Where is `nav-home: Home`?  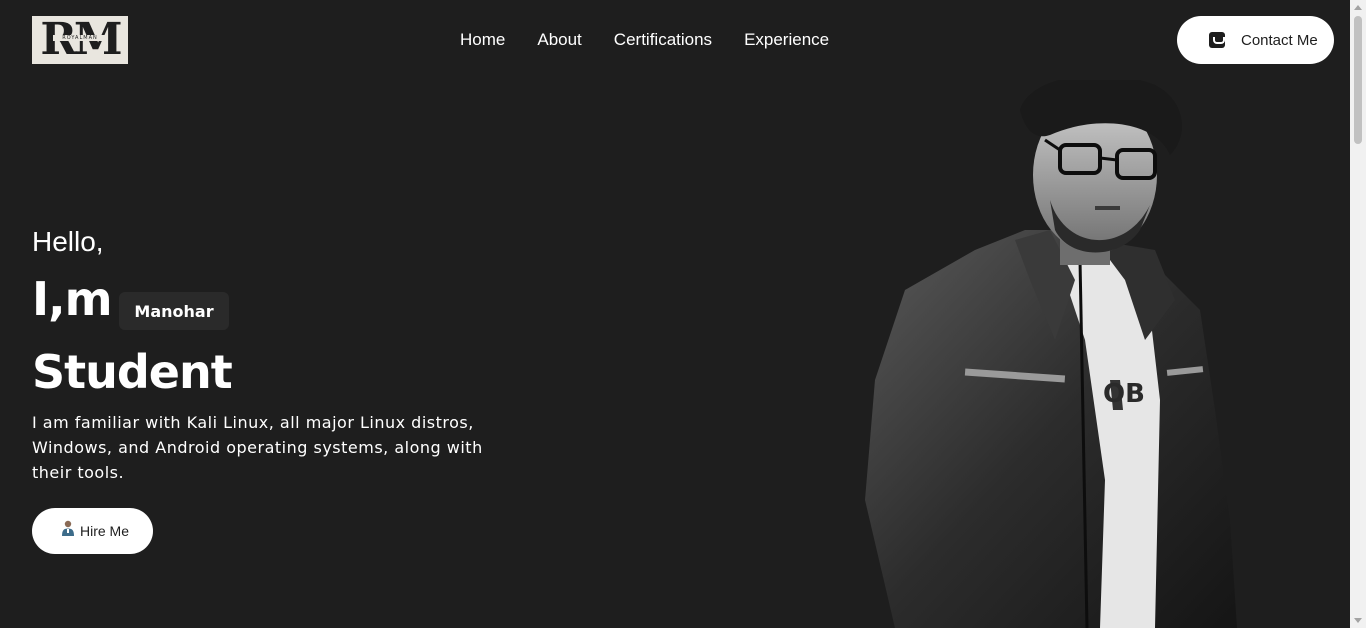 nav-home: Home is located at coordinates (482, 40).